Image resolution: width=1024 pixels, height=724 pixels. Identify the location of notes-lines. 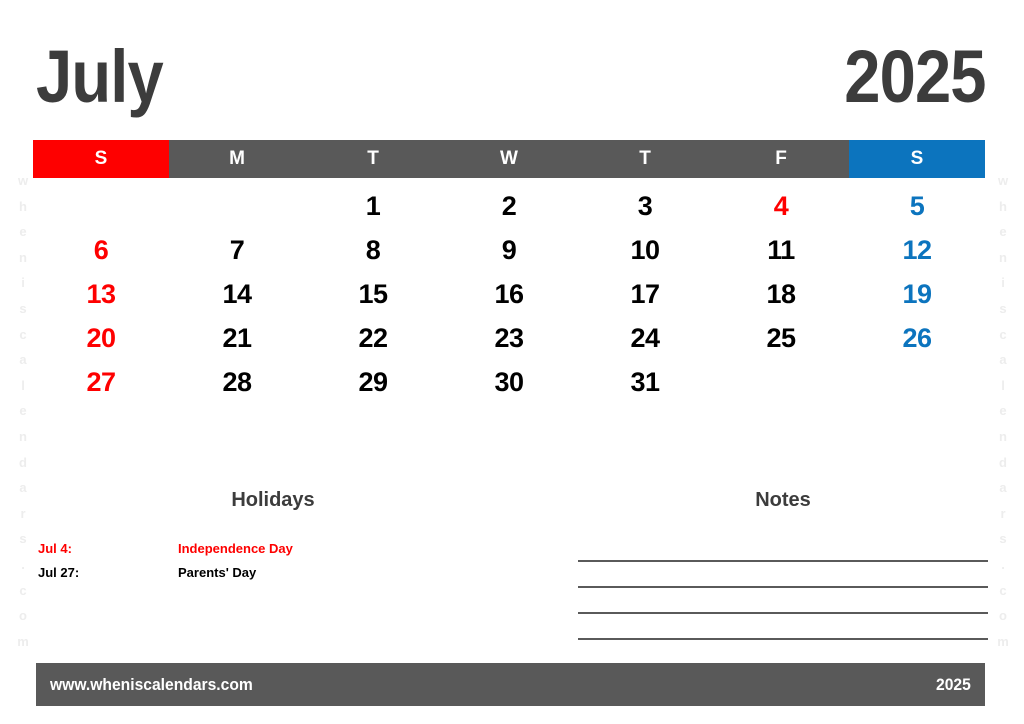
(783, 588).